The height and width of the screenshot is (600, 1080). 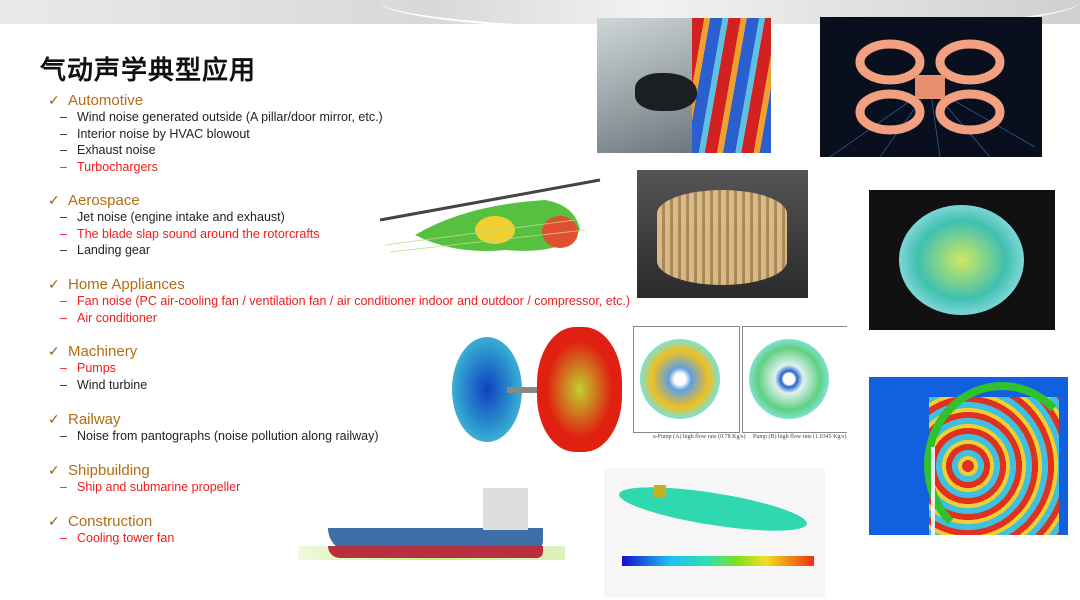 What do you see at coordinates (534, 391) in the screenshot?
I see `turbocharger-simulation-image` at bounding box center [534, 391].